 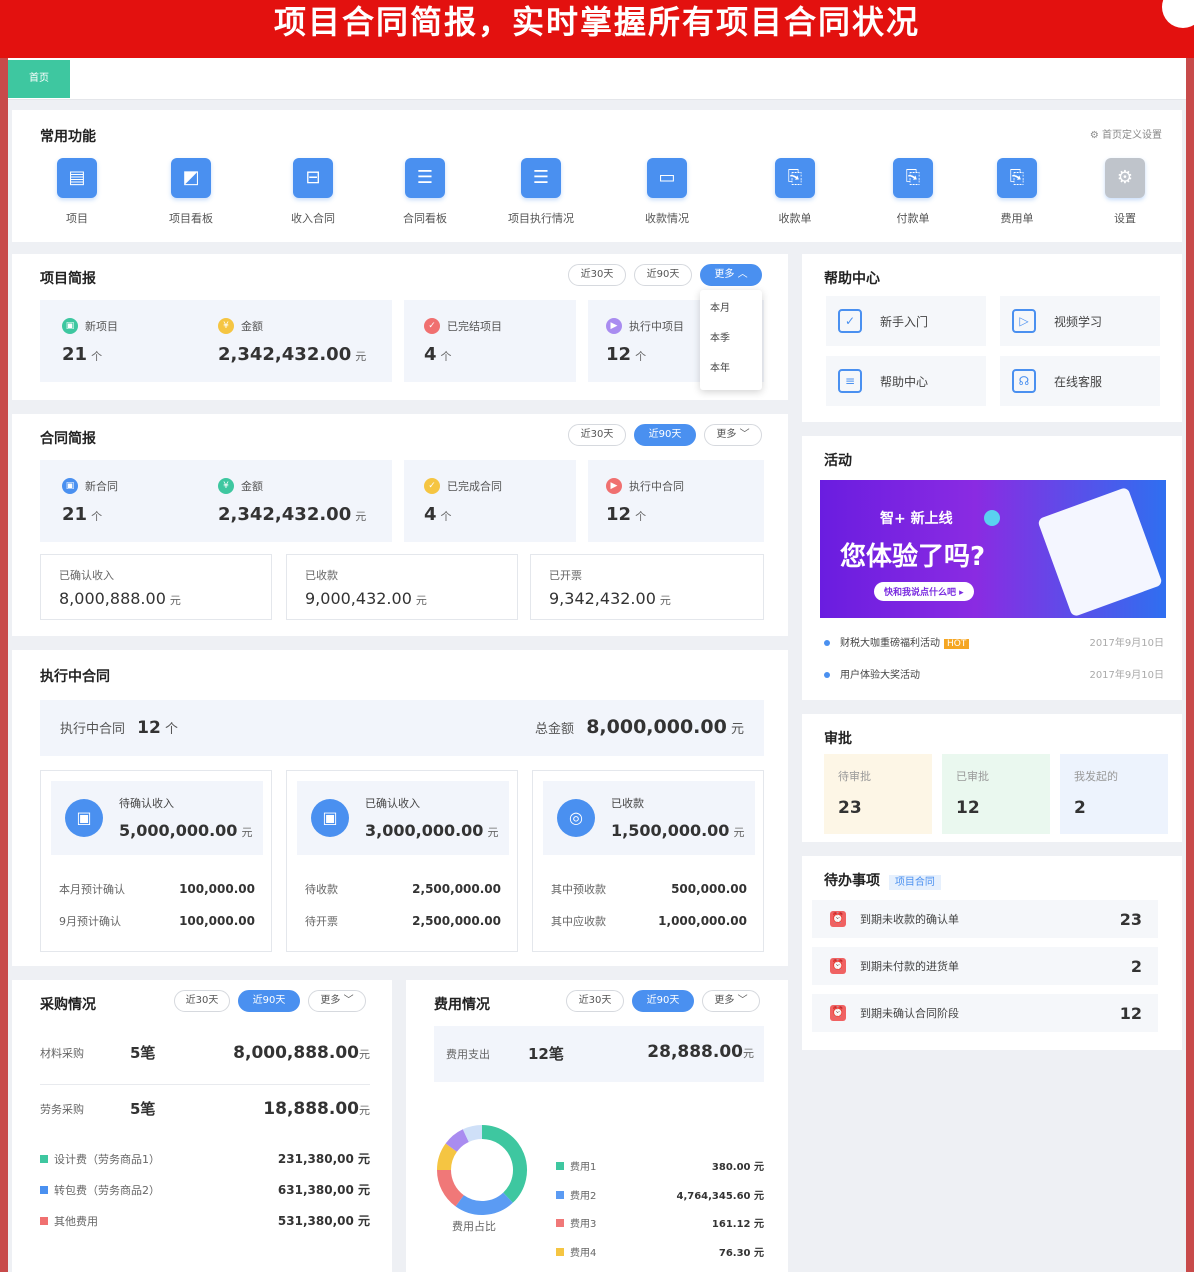 What do you see at coordinates (119, 728) in the screenshot?
I see `executing-count: 执行中合同 12 个` at bounding box center [119, 728].